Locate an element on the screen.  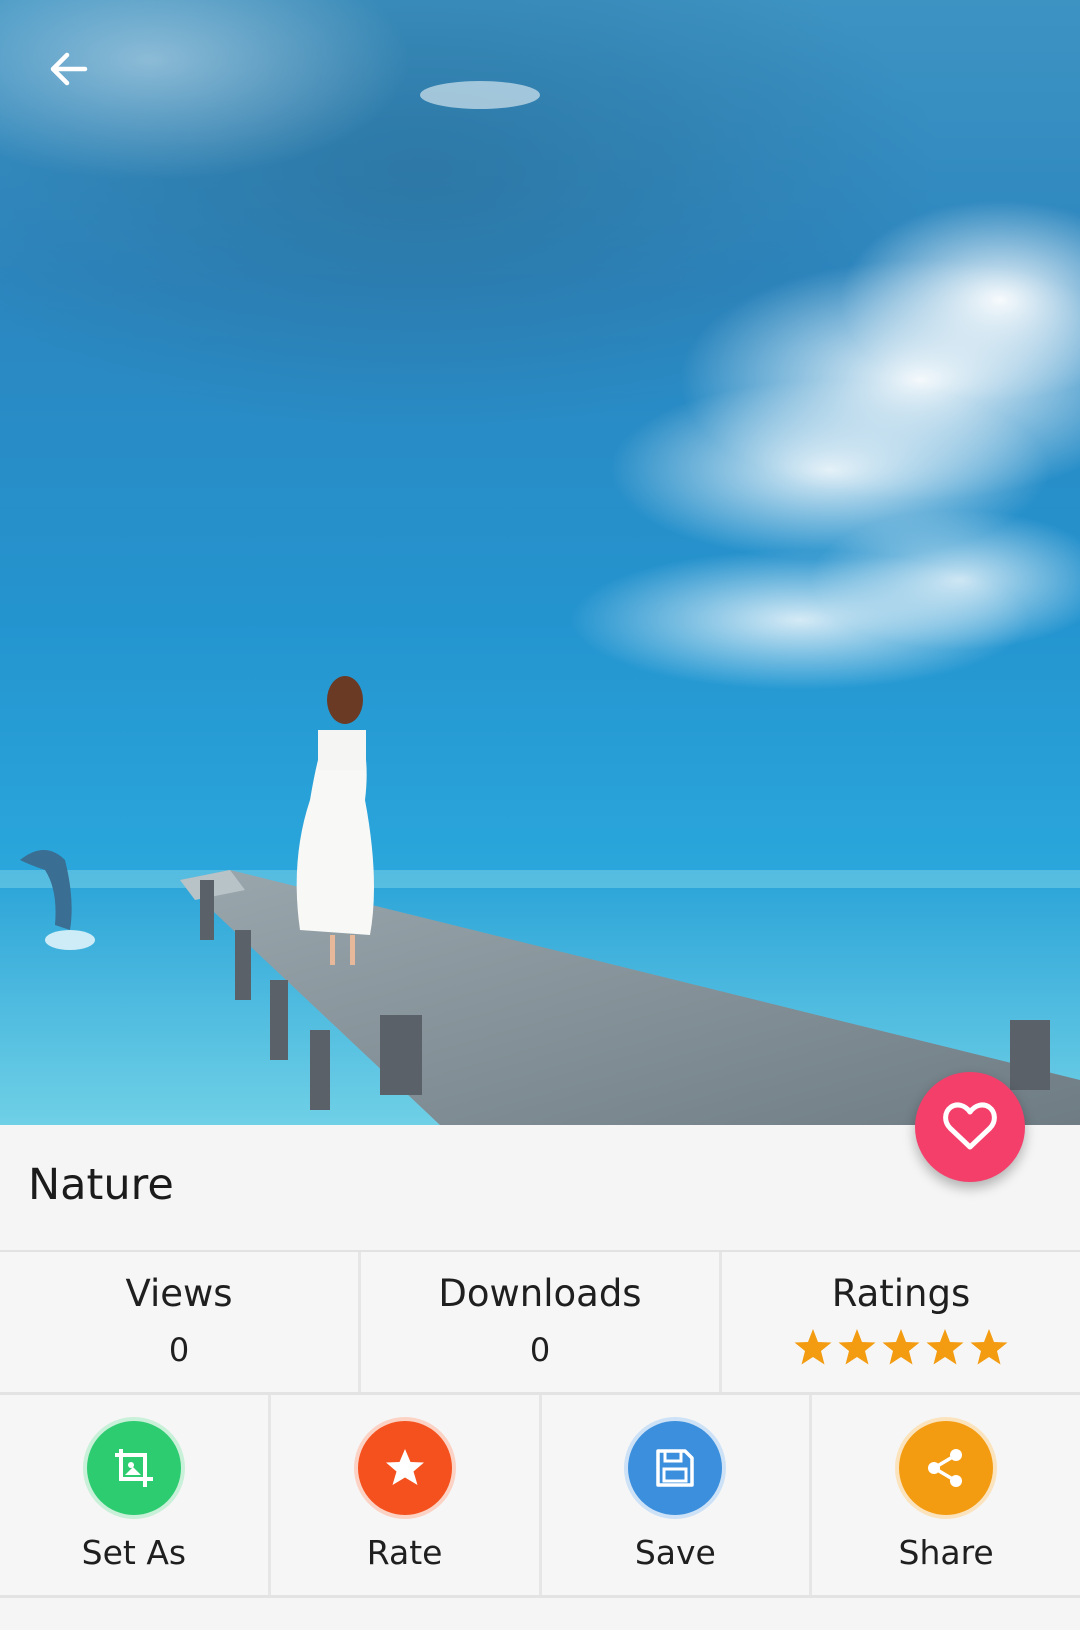
views-stat: Views 0 is located at coordinates (179, 1322).